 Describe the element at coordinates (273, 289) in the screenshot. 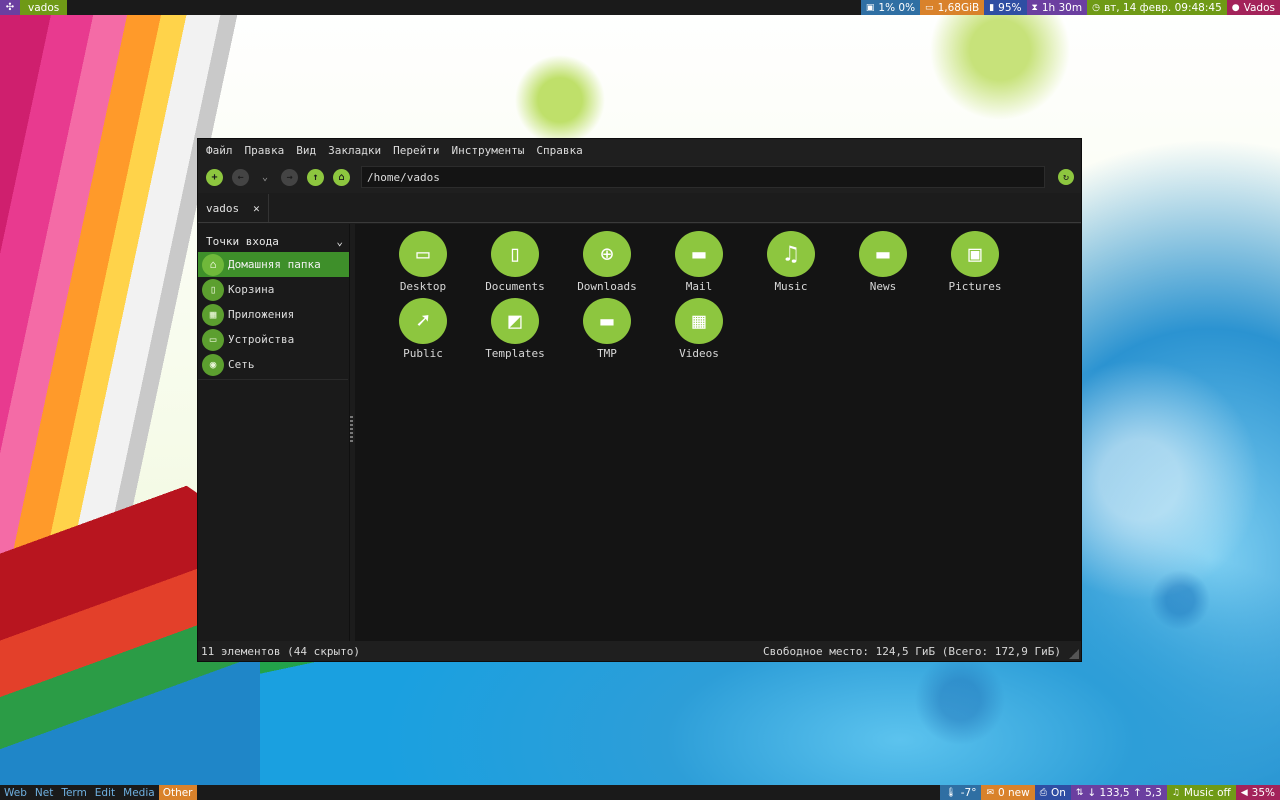

I see `sidebar-item-1: ▯ Корзина` at that location.